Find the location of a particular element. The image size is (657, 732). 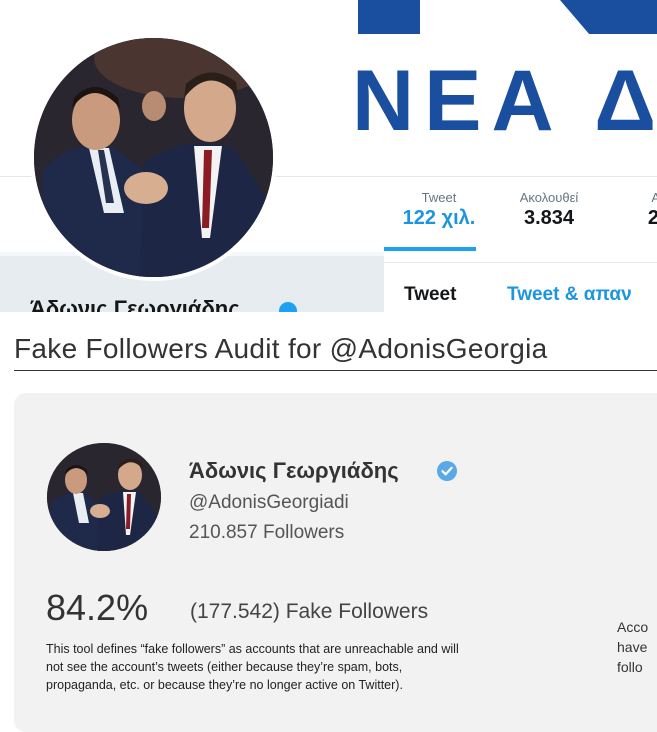

verified-badge-icon is located at coordinates (447, 471).